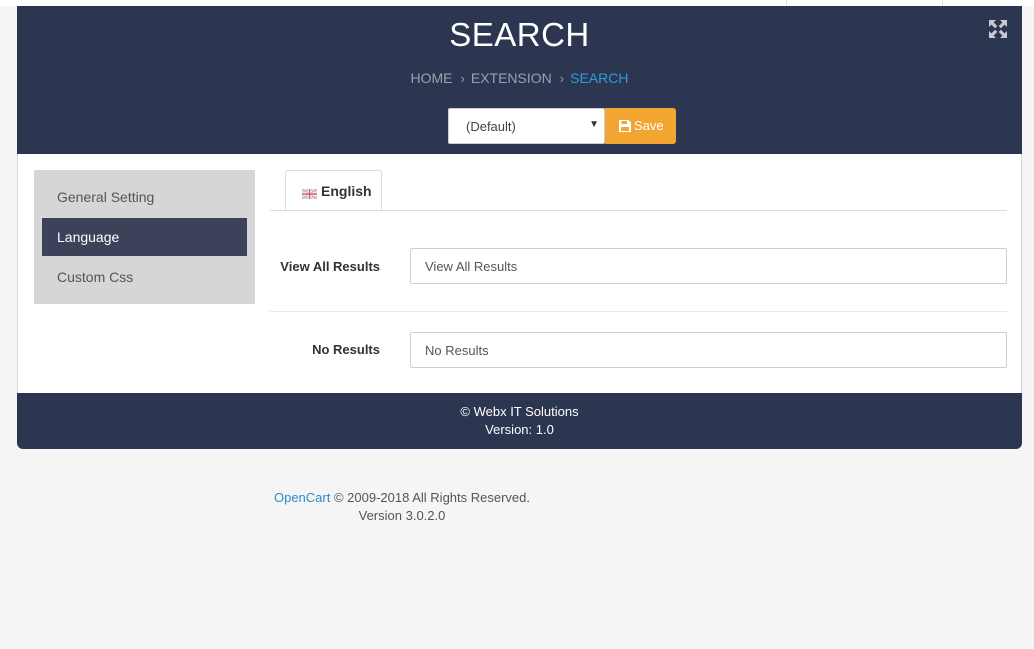 This screenshot has height=649, width=1034. What do you see at coordinates (330, 266) in the screenshot?
I see `view-all-results-label: View All Results` at bounding box center [330, 266].